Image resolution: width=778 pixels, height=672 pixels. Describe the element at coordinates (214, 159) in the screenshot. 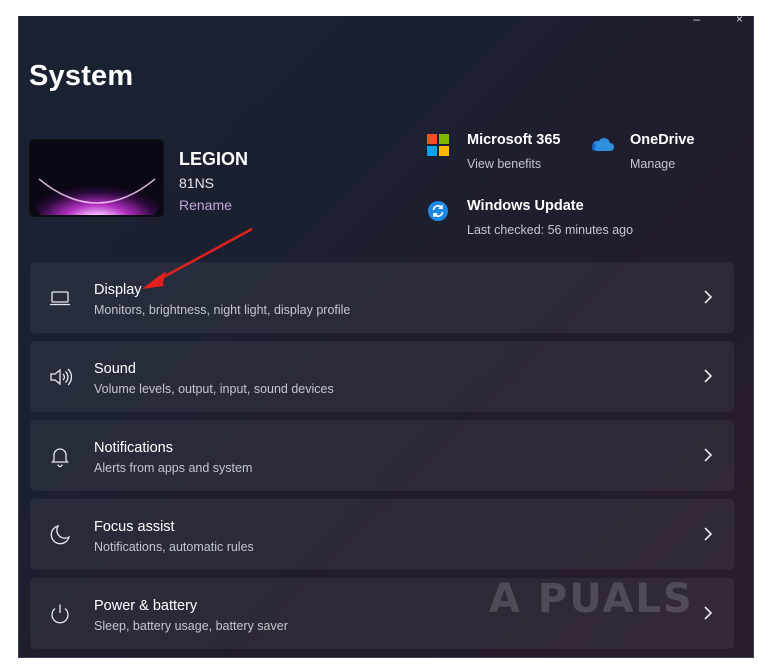

I see `device-name: LEGION` at that location.